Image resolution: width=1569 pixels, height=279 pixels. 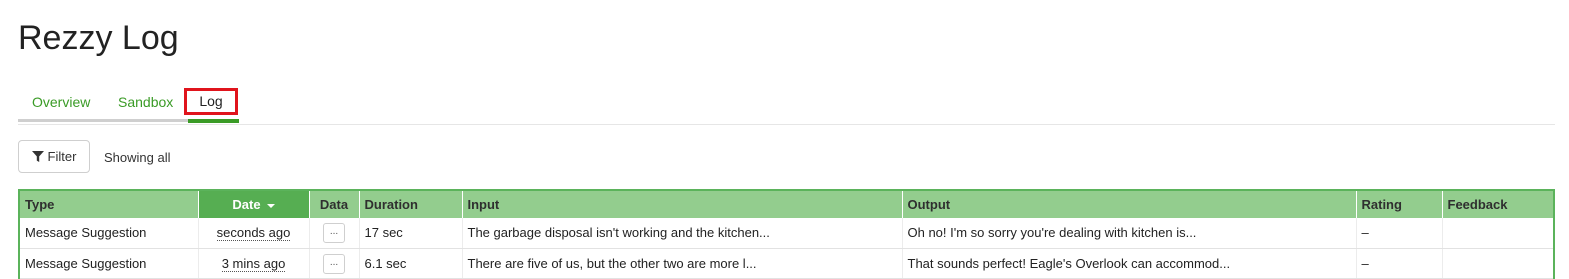 I want to click on column-header-input: Input, so click(x=682, y=204).